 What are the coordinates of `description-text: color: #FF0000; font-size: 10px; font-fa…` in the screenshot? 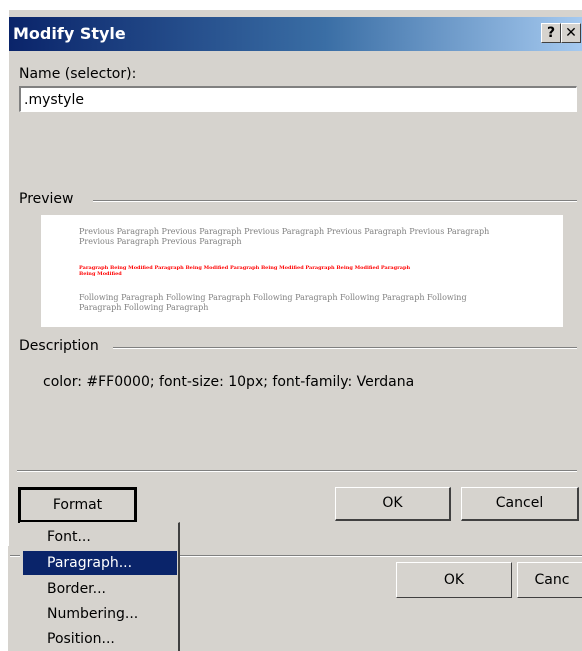 It's located at (229, 382).